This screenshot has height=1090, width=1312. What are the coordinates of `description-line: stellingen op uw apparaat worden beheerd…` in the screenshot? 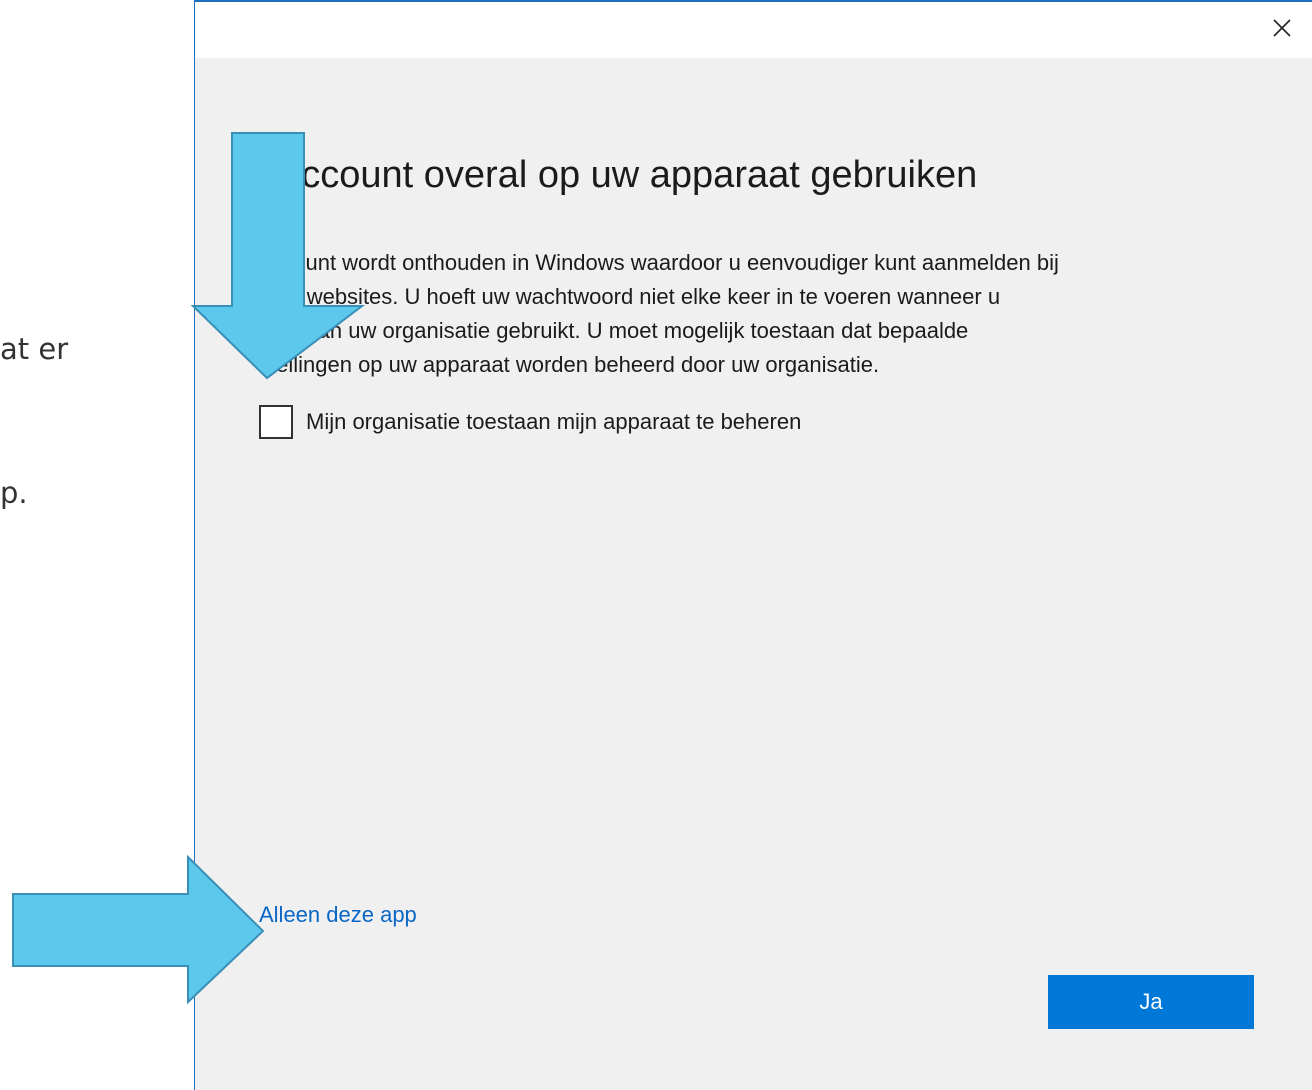 It's located at (569, 364).